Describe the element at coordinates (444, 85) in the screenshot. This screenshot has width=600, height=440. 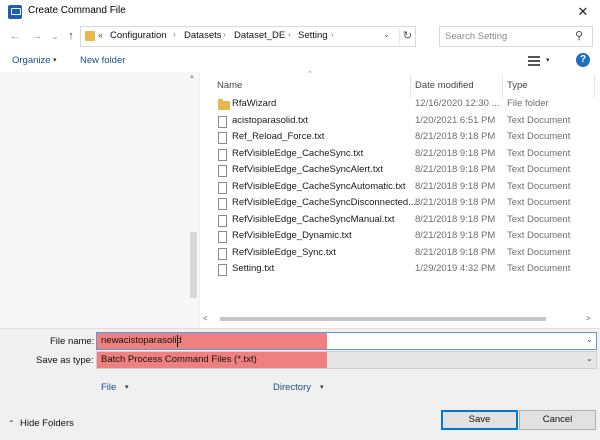
I see `column-header-date-modified: Date modified` at that location.